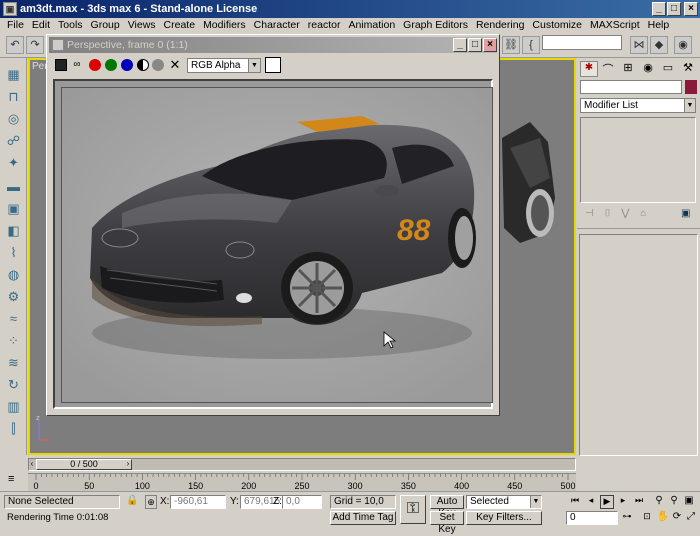  I want to click on helper-icon: ⚙, so click(13, 296).